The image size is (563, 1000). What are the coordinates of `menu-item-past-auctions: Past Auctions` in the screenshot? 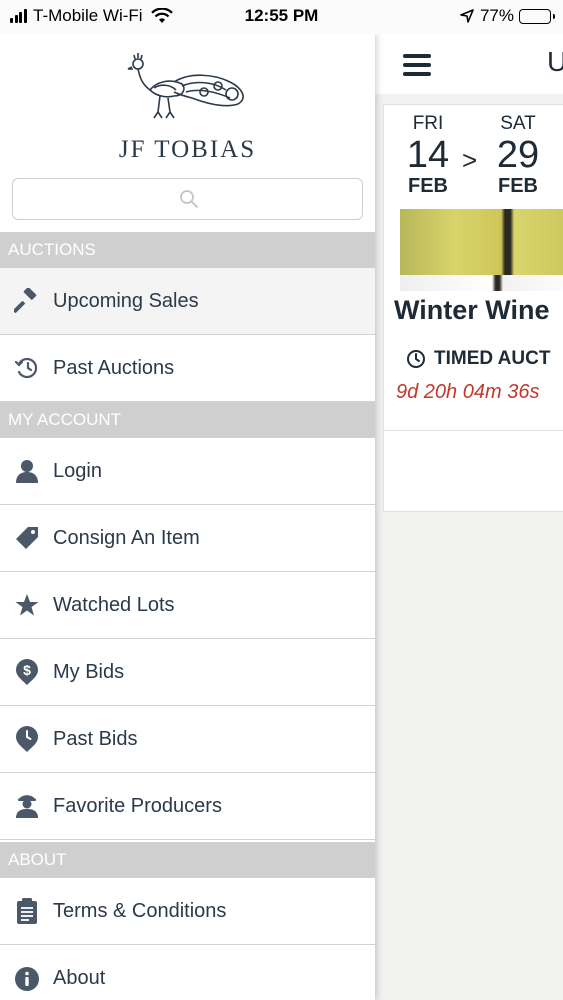 It's located at (187, 368).